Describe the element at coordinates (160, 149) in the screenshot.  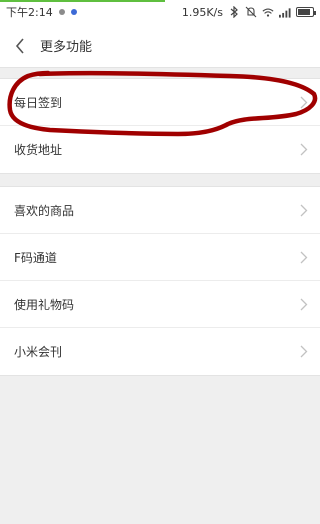
I see `menu-item-shipping-address: 收货地址` at that location.